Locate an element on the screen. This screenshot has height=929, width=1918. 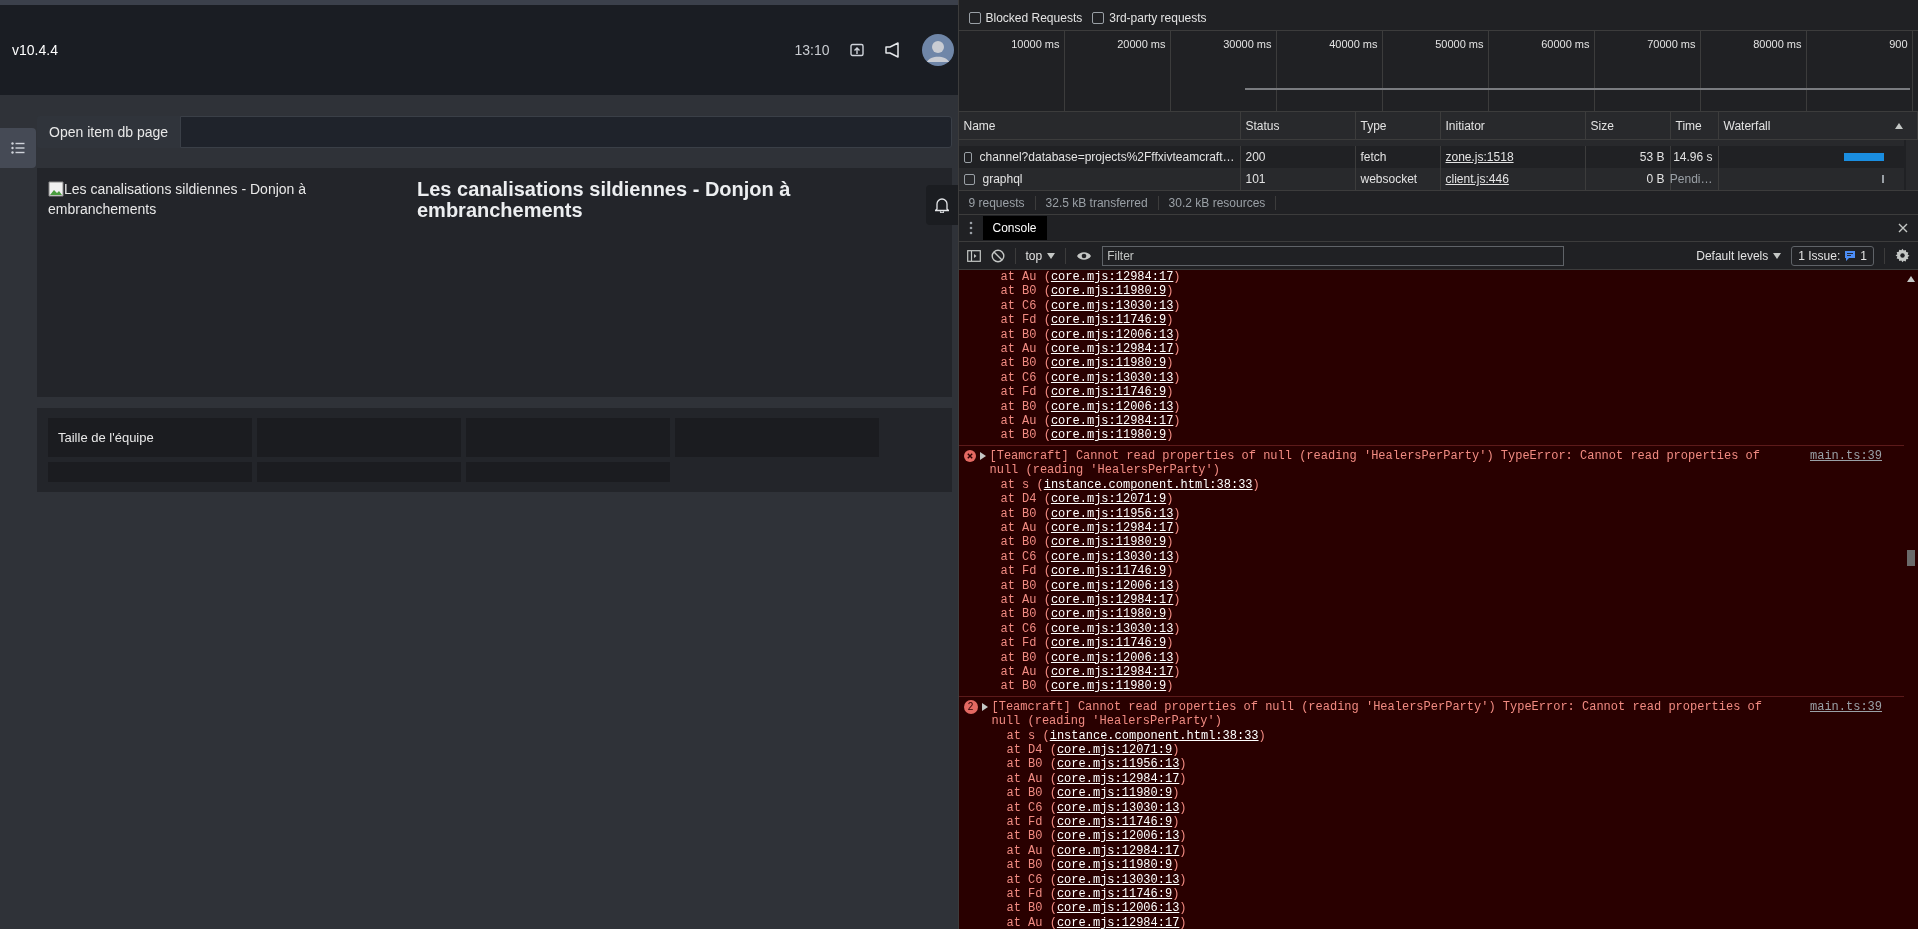
notifications-button is located at coordinates (941, 205).